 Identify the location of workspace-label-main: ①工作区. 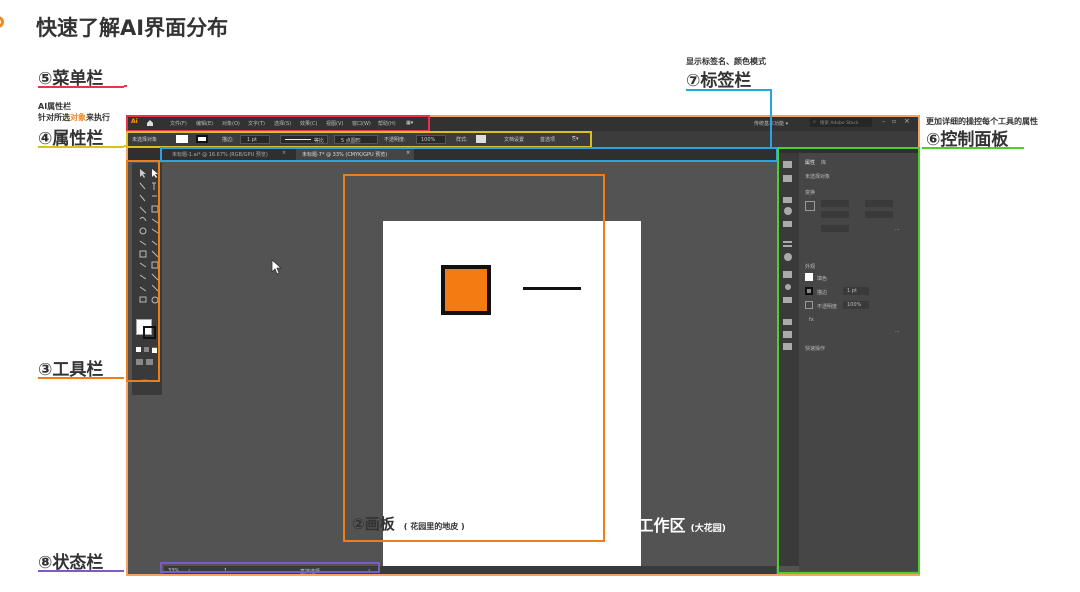
(655, 525).